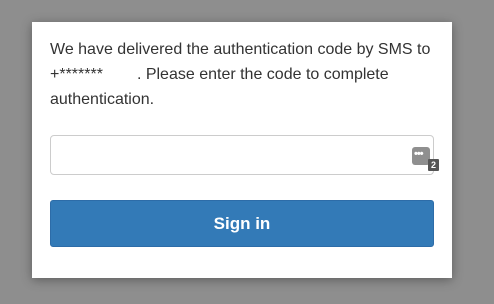 This screenshot has width=494, height=304. Describe the element at coordinates (242, 223) in the screenshot. I see `sign-in-button: Sign in` at that location.